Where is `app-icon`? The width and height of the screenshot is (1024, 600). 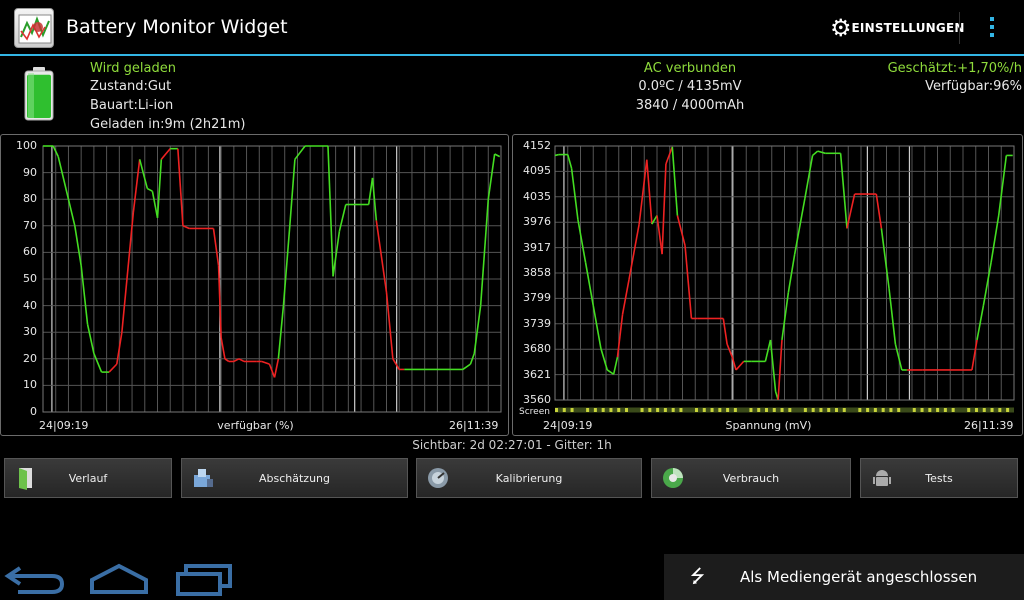
app-icon is located at coordinates (34, 28).